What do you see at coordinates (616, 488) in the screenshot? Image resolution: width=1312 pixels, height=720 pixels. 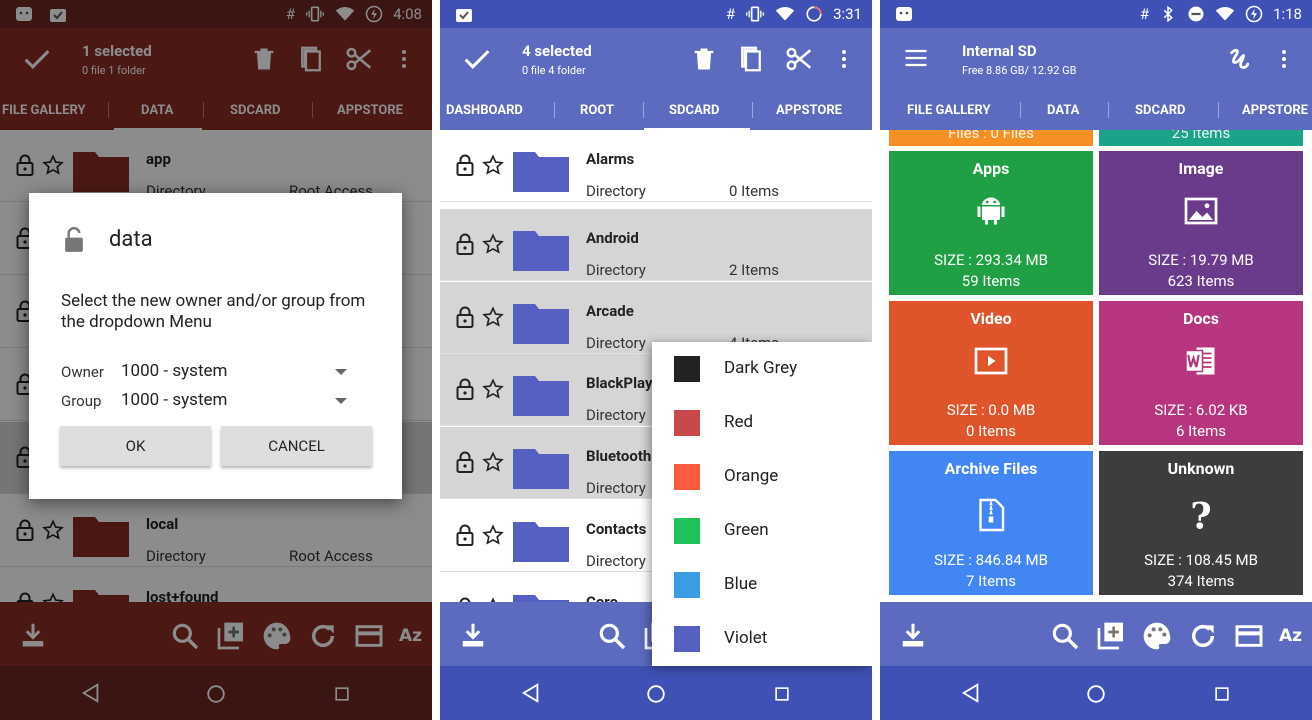 I see `item-type: Directory` at bounding box center [616, 488].